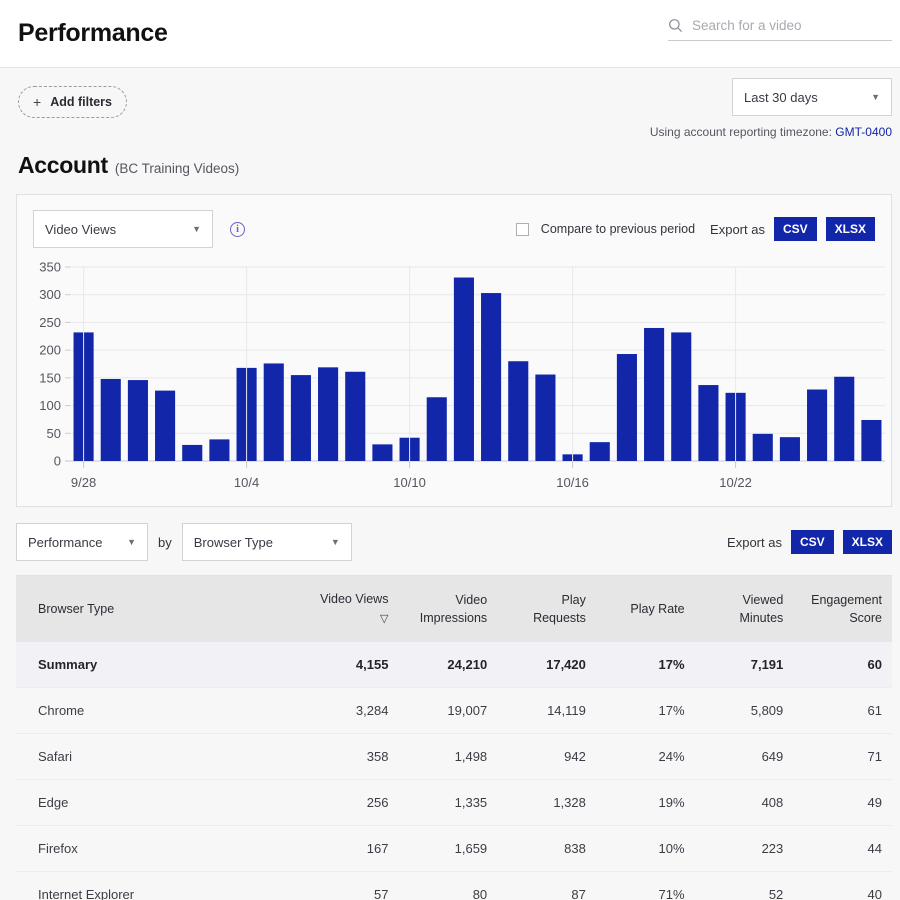  Describe the element at coordinates (792, 25) in the screenshot. I see `search-input` at that location.